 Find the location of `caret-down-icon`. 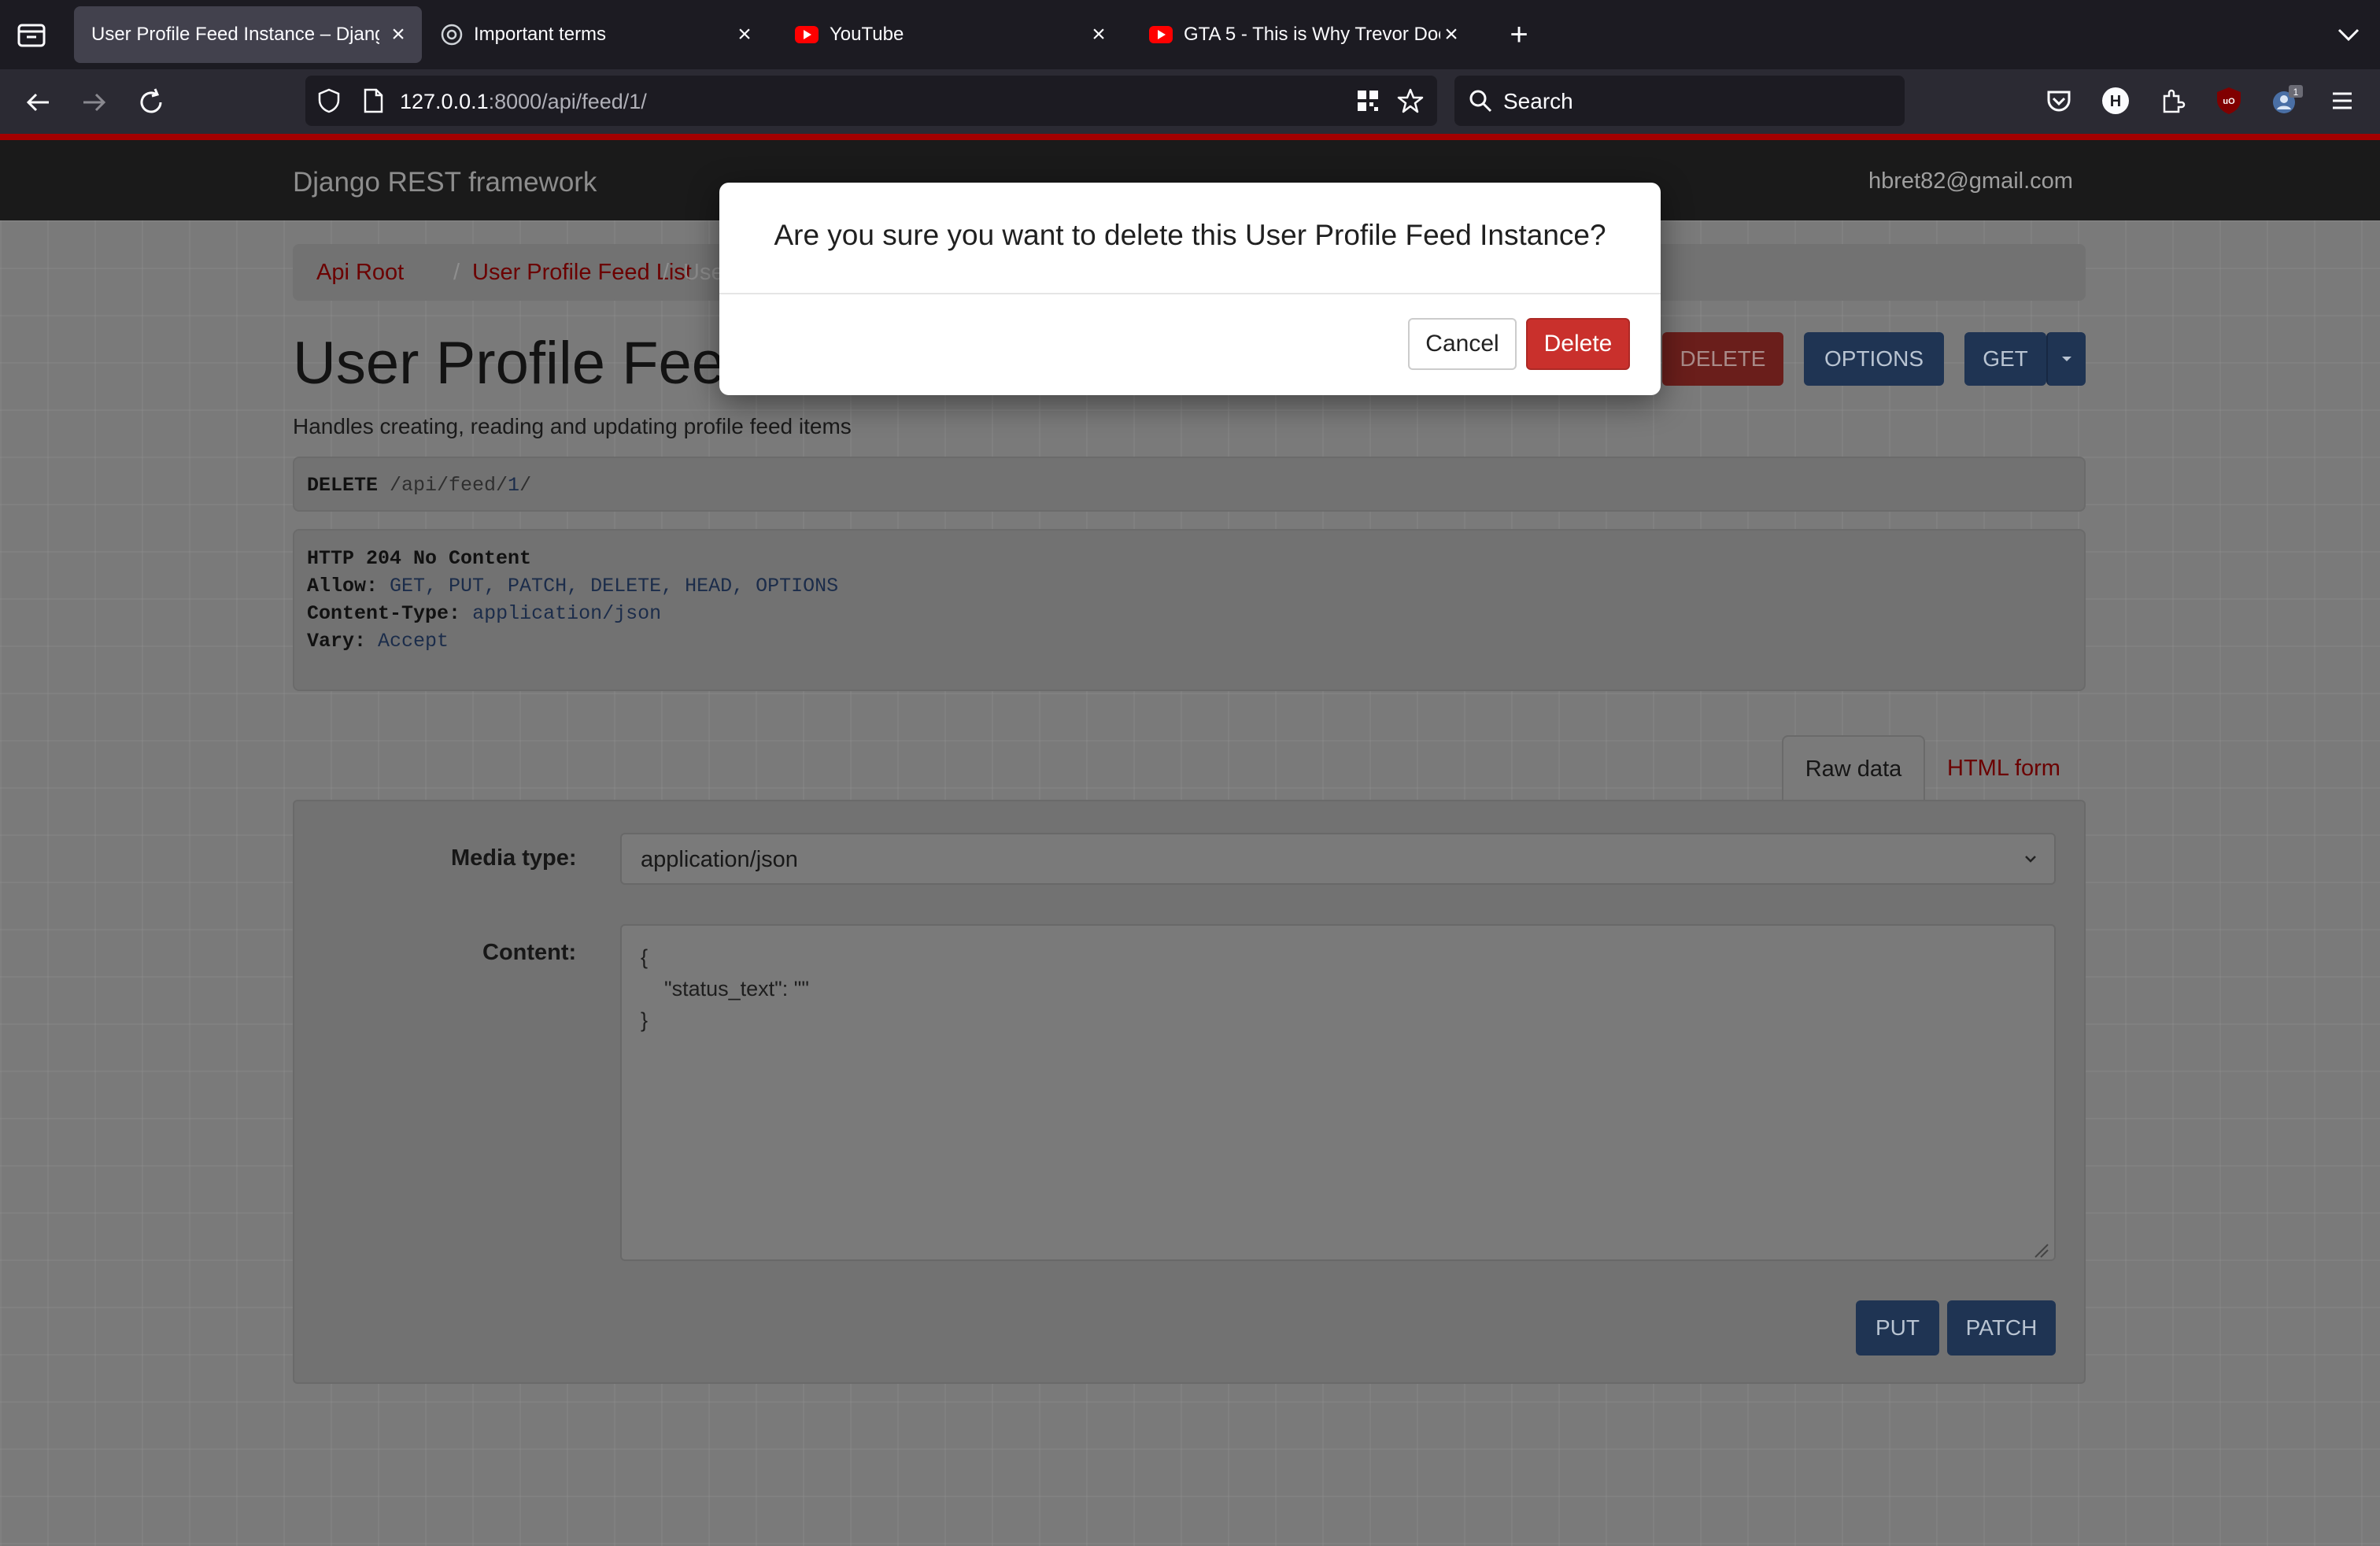

caret-down-icon is located at coordinates (2066, 359).